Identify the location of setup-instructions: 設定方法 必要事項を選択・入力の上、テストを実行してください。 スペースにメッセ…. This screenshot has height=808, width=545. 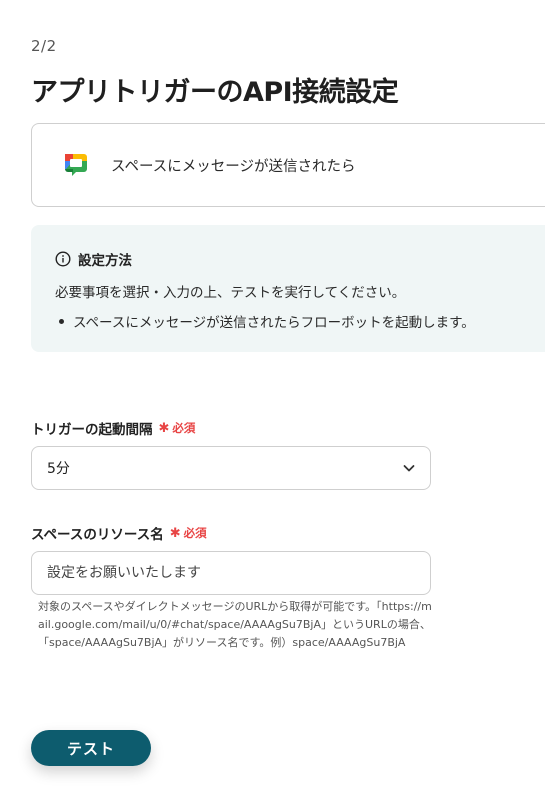
(288, 288).